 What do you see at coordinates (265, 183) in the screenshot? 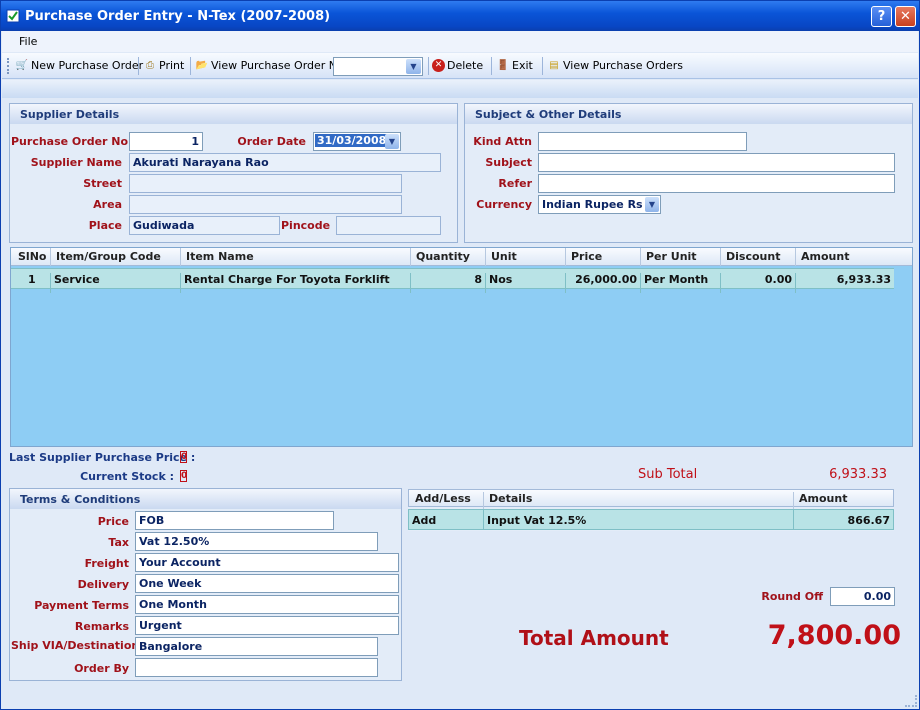
I see `street-field` at bounding box center [265, 183].